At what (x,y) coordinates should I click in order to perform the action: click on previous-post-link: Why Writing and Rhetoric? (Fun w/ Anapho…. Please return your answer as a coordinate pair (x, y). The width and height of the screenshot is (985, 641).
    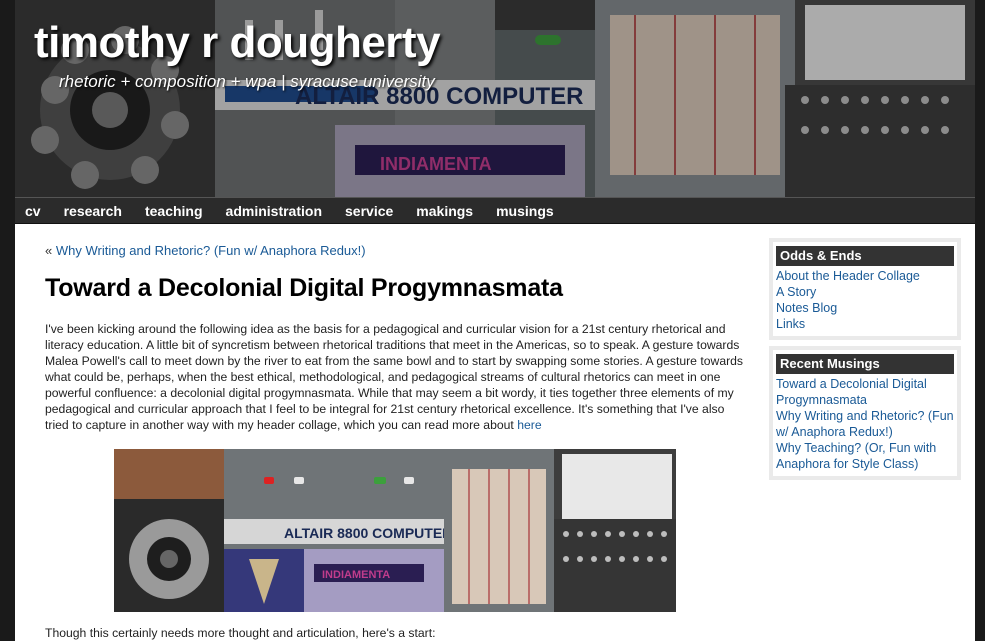
    Looking at the image, I should click on (211, 250).